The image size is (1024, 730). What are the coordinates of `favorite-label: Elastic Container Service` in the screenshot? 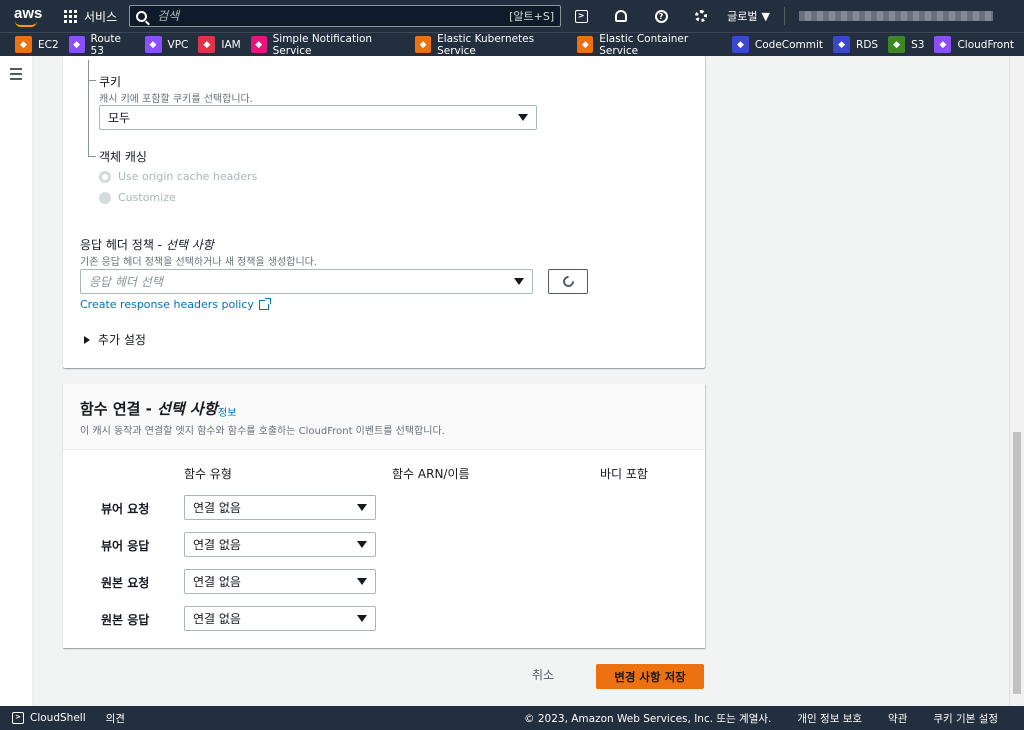 It's located at (644, 44).